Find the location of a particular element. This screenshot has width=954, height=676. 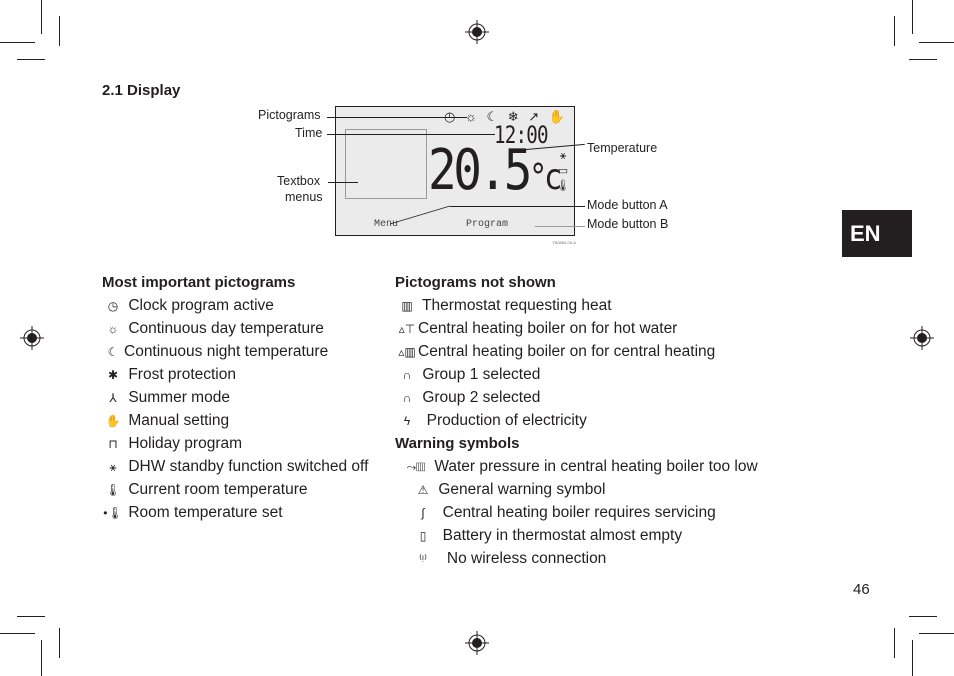

warnings-title: Warning symbols is located at coordinates (457, 443).